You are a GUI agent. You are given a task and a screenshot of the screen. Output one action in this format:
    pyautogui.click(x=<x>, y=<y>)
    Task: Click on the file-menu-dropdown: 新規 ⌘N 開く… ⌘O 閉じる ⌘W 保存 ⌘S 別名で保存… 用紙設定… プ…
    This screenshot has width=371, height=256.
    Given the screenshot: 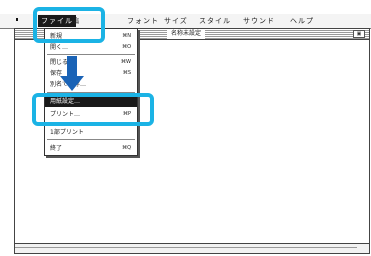 What is the action you would take?
    pyautogui.click(x=91, y=92)
    